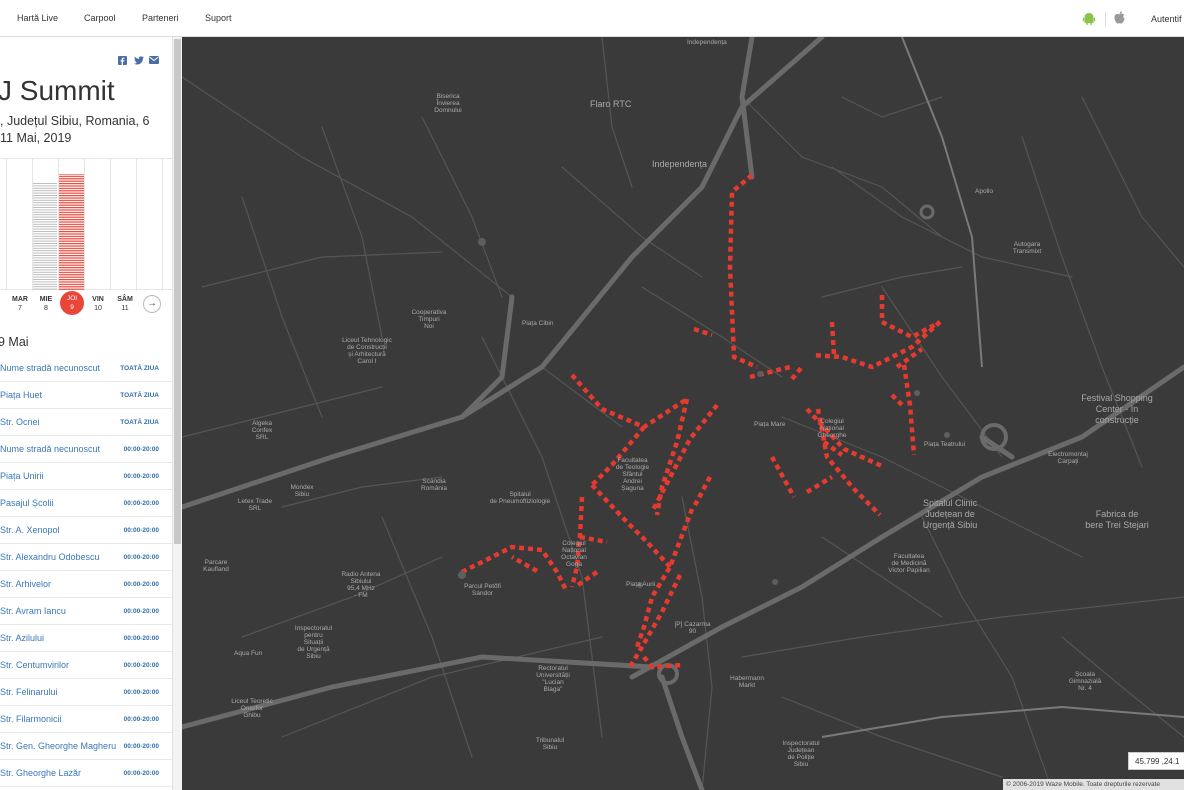 Image resolution: width=1184 pixels, height=790 pixels. What do you see at coordinates (86, 530) in the screenshot?
I see `street-row: Str. A. Xenopol 00:00-20:00` at bounding box center [86, 530].